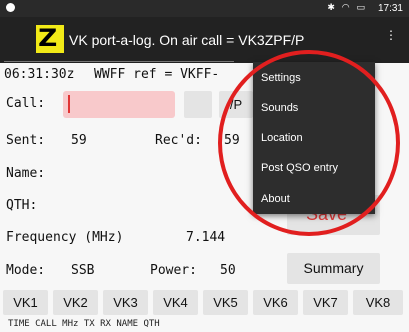 The height and width of the screenshot is (332, 409). Describe the element at coordinates (281, 78) in the screenshot. I see `menu-item-settings: Settings` at that location.